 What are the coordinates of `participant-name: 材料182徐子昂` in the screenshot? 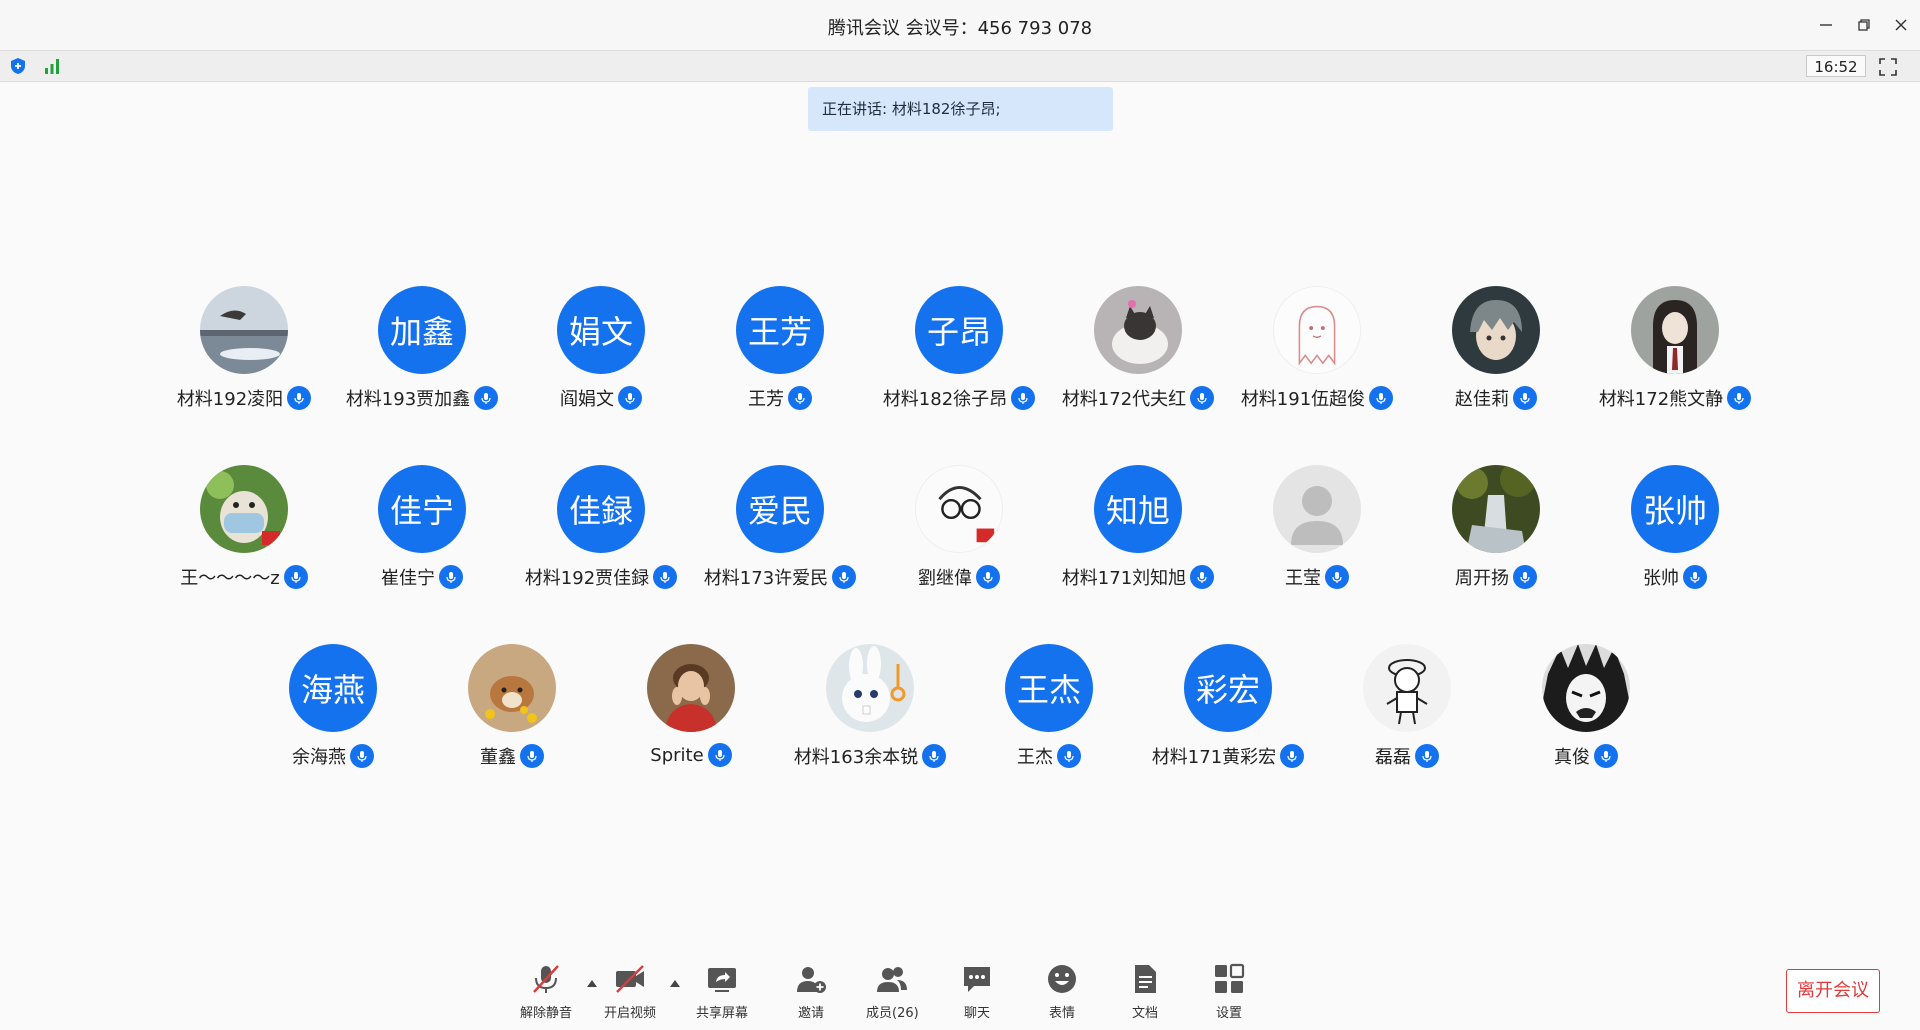 It's located at (945, 399).